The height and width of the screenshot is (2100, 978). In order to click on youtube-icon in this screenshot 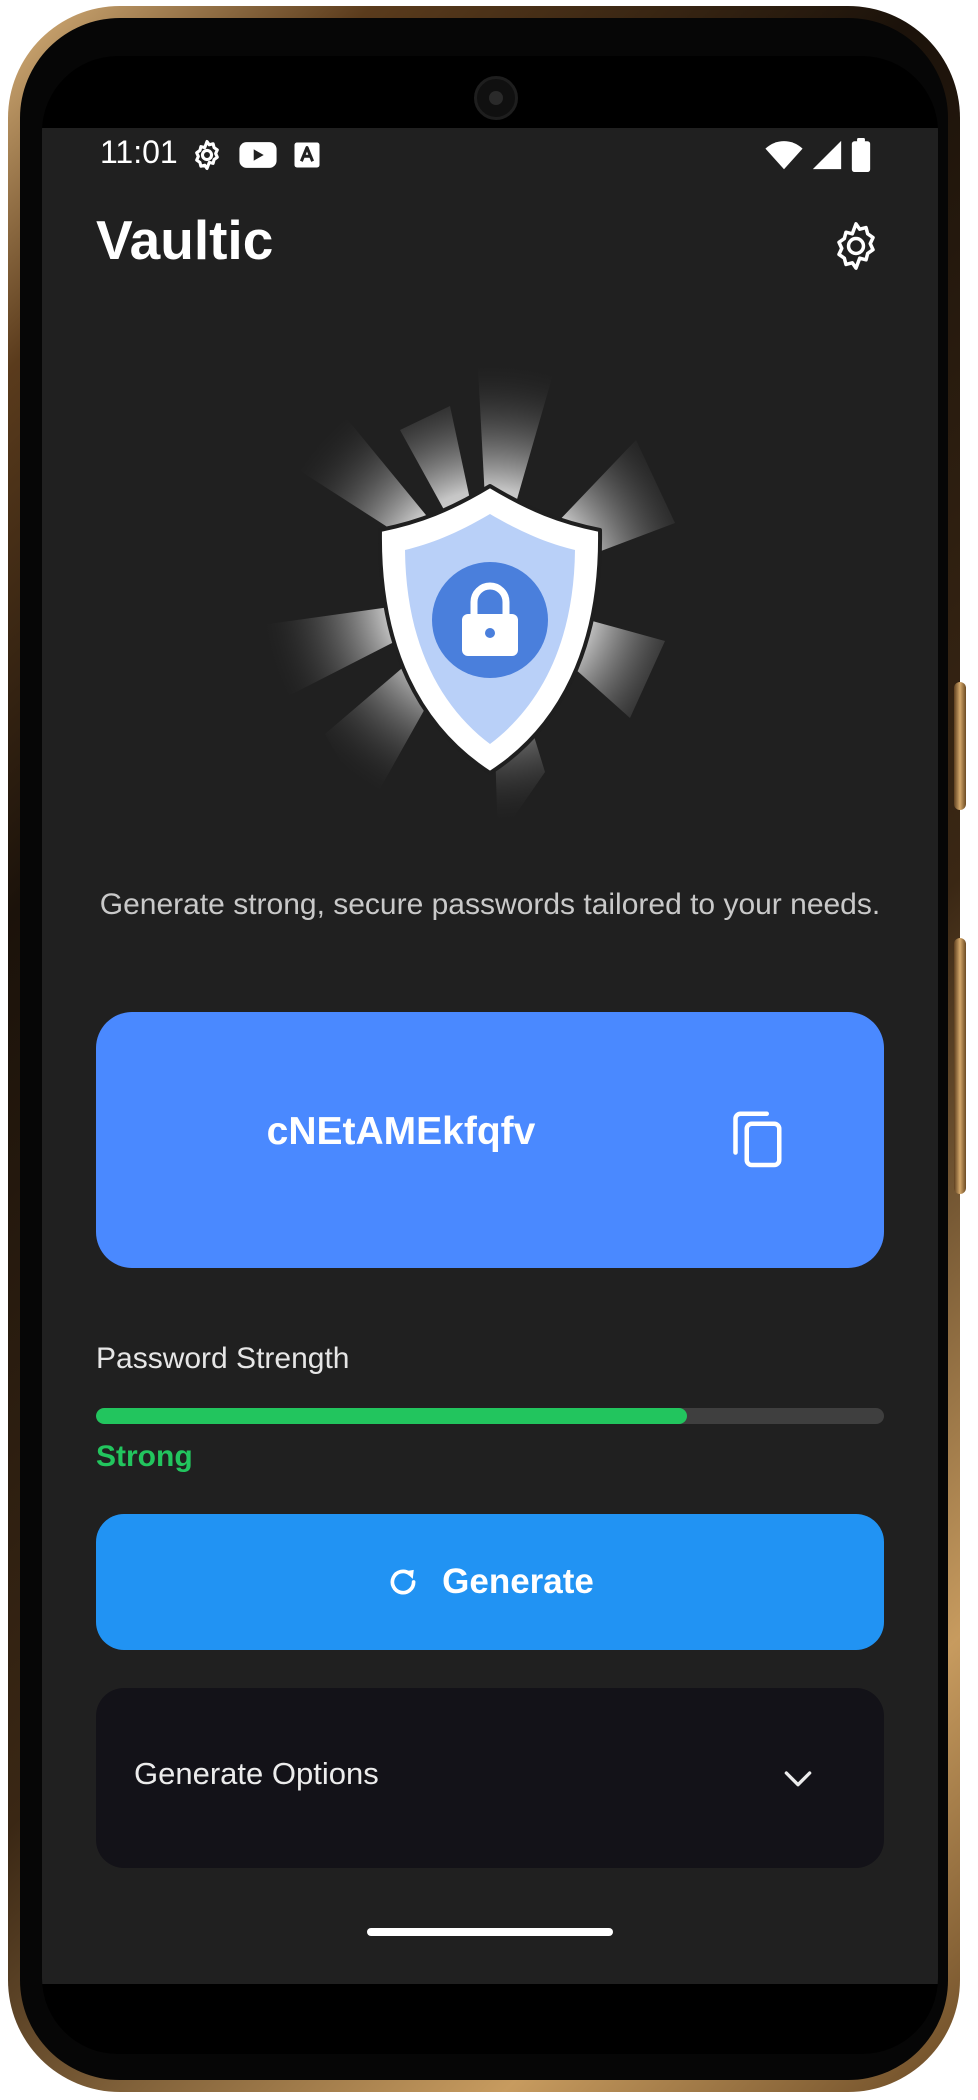, I will do `click(258, 155)`.